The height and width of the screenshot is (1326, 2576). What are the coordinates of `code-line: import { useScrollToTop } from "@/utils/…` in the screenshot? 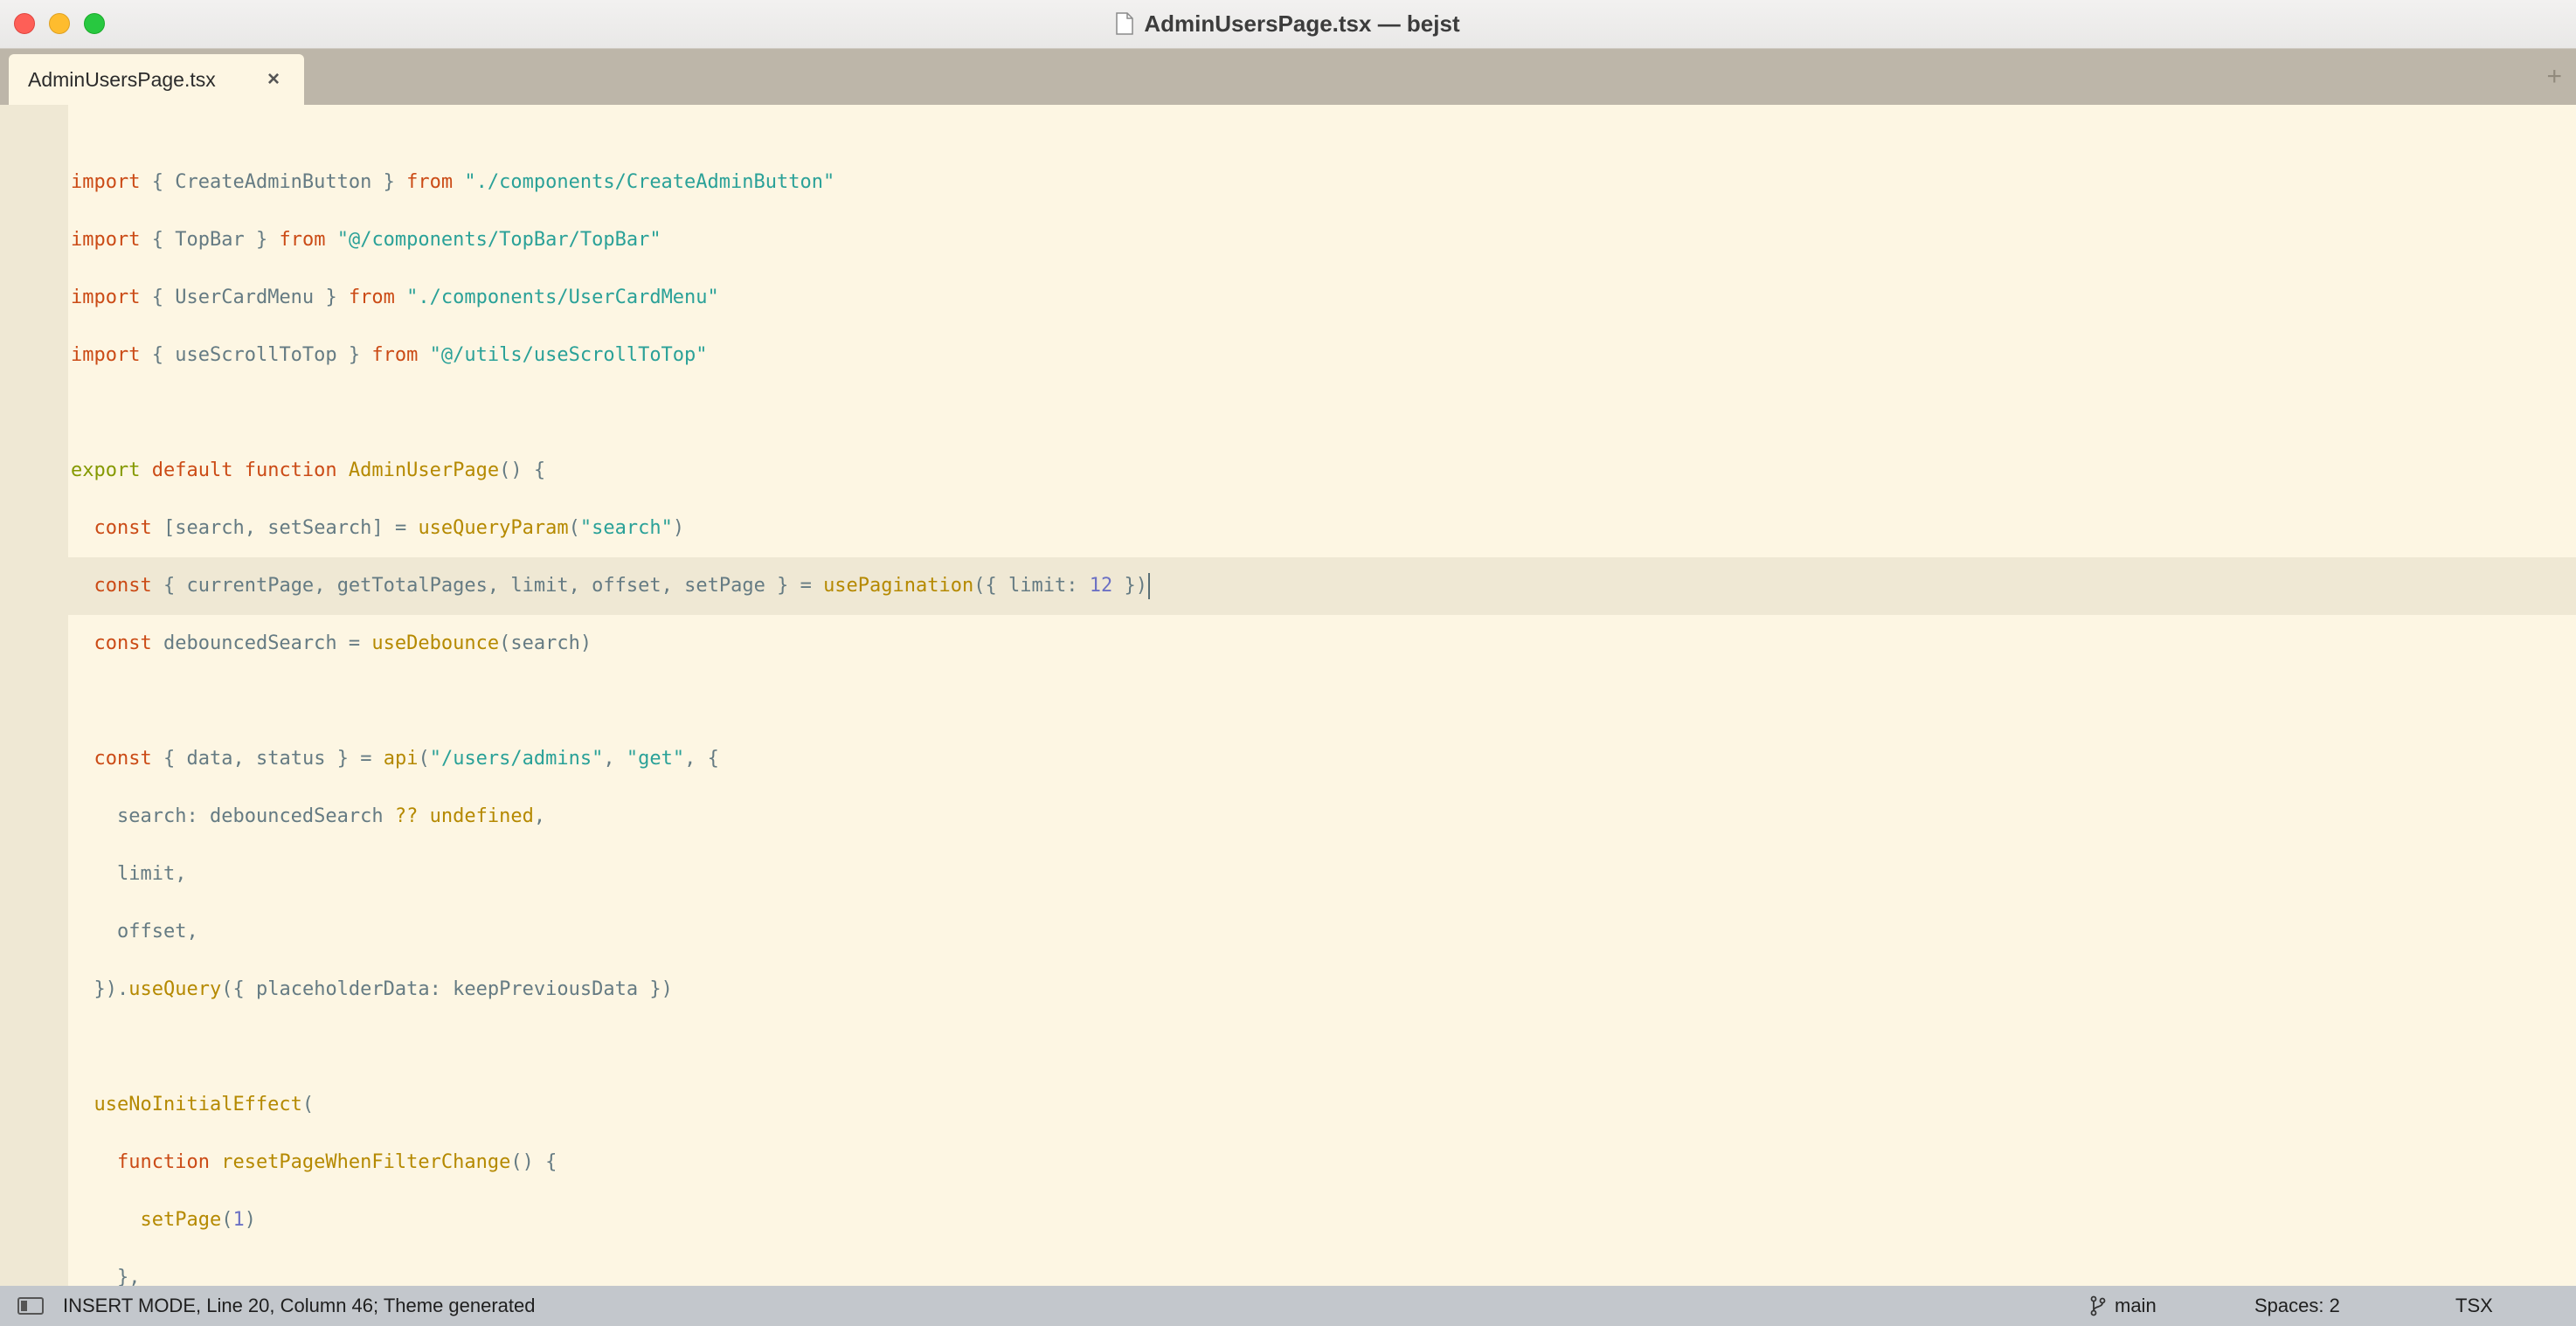 It's located at (1322, 355).